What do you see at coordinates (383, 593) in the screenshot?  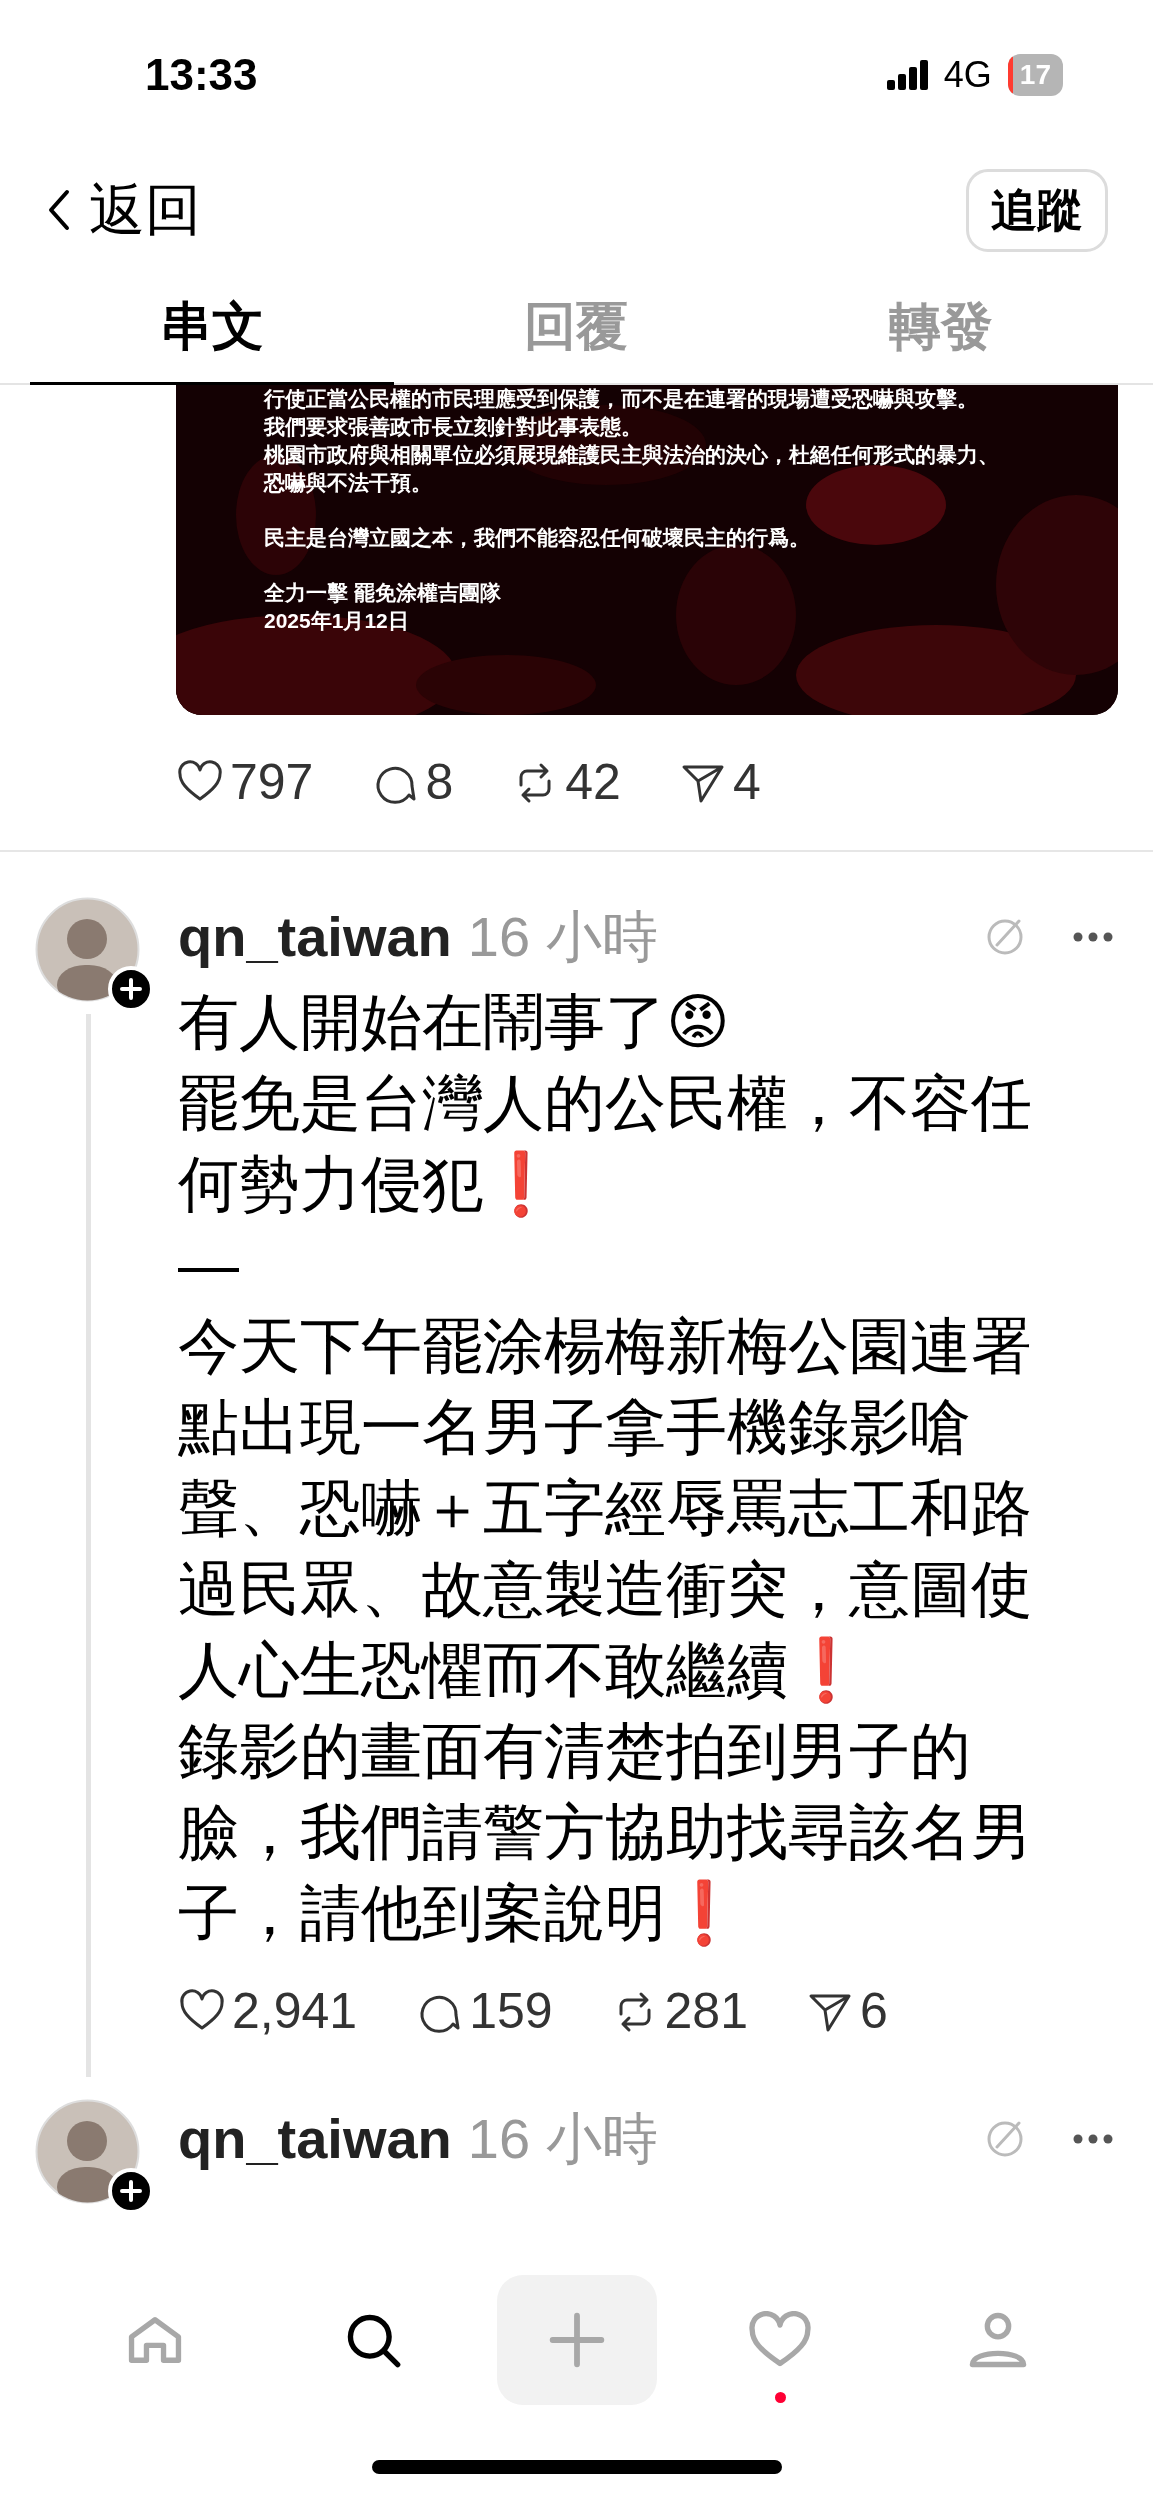 I see `image-text: 全力一擊 罷免涂權吉團隊` at bounding box center [383, 593].